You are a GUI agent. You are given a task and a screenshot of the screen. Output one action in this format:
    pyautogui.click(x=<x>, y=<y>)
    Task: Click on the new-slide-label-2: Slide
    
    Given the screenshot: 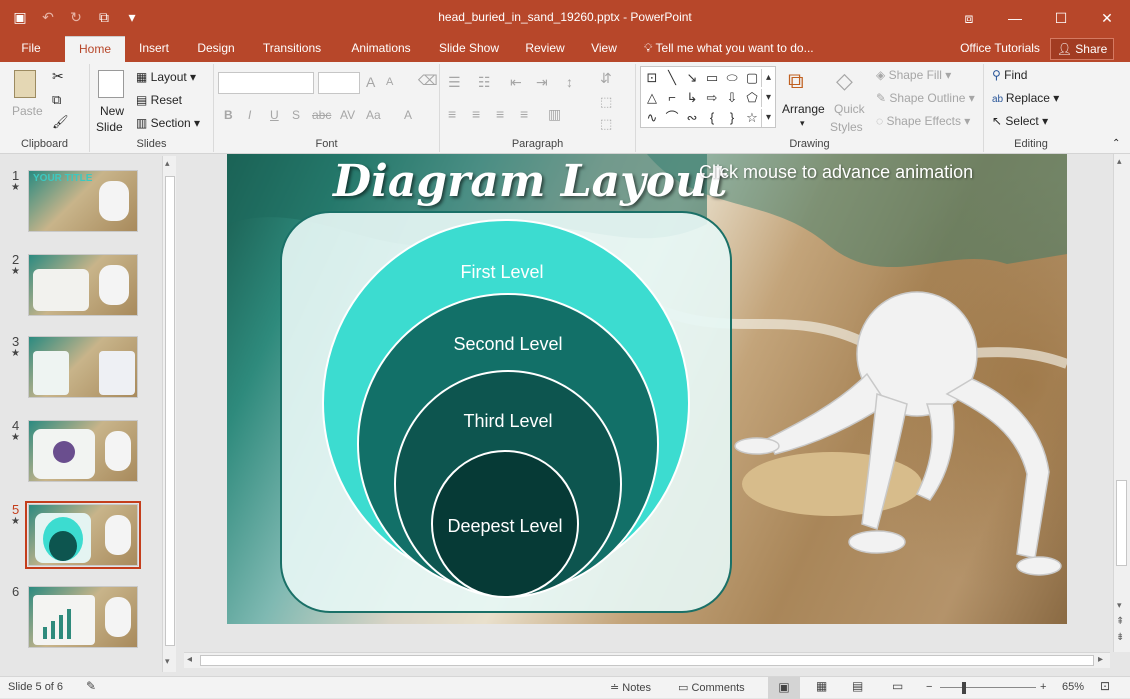 What is the action you would take?
    pyautogui.click(x=109, y=127)
    